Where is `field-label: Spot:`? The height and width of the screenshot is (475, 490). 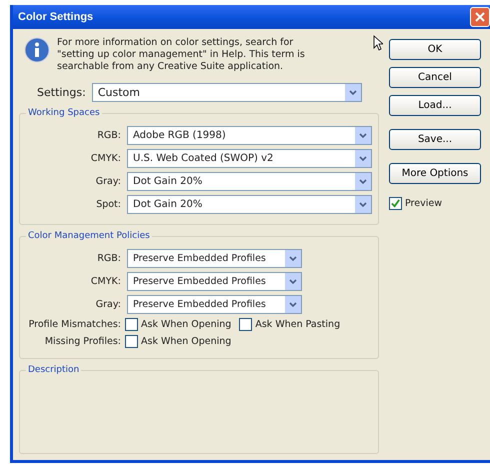
field-label: Spot: is located at coordinates (108, 204).